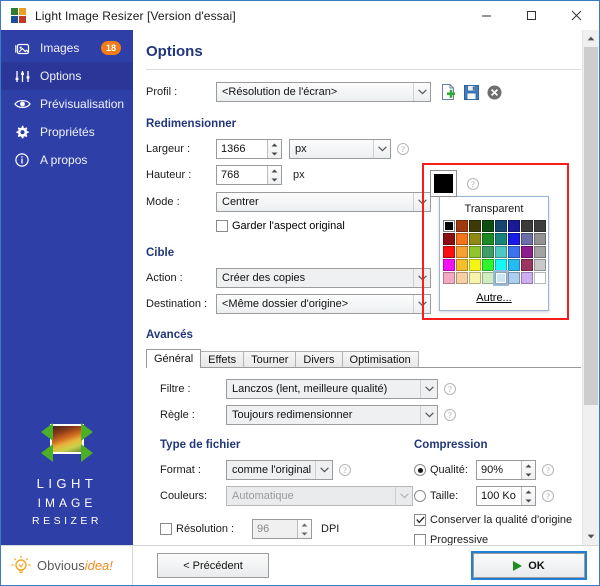 The image size is (600, 586). What do you see at coordinates (576, 15) in the screenshot?
I see `close-icon` at bounding box center [576, 15].